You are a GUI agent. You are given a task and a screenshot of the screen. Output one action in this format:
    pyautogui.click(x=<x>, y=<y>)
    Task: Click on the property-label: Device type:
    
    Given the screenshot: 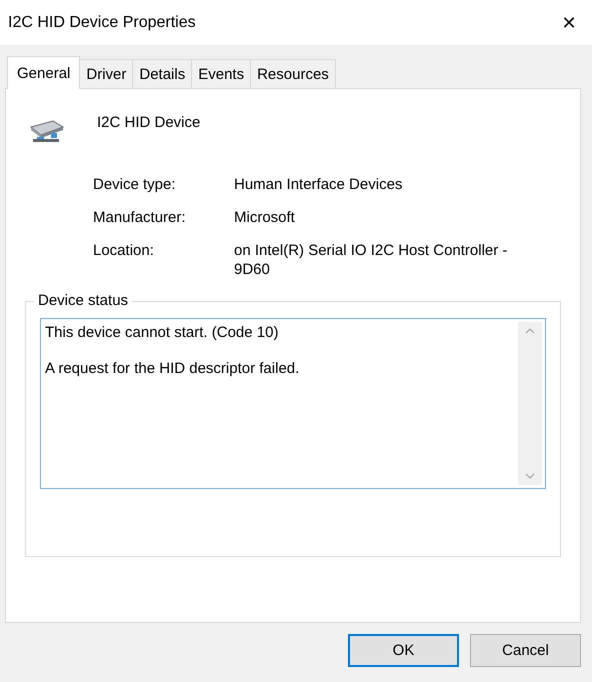 What is the action you would take?
    pyautogui.click(x=135, y=184)
    